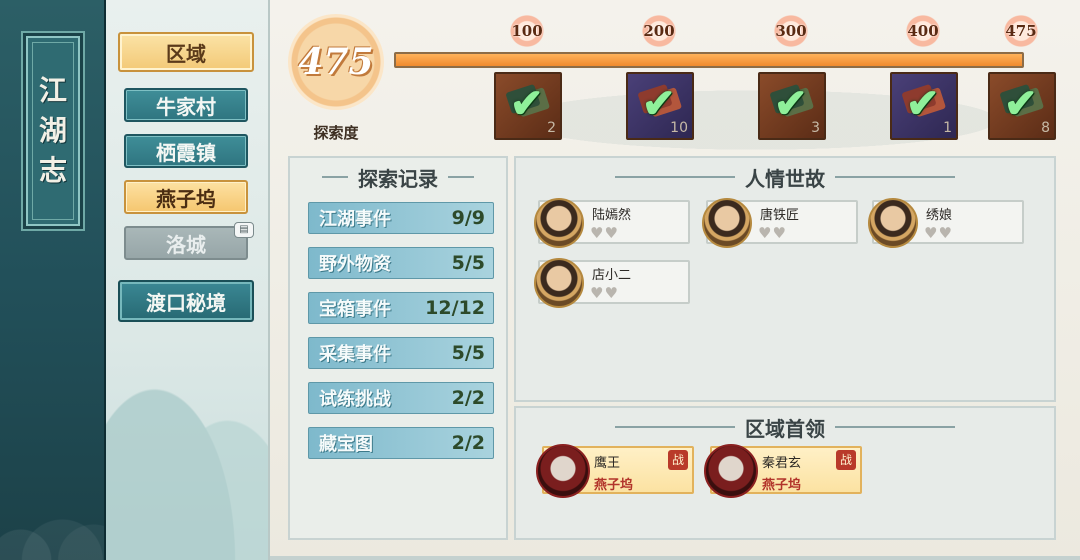 The image size is (1080, 560). Describe the element at coordinates (355, 309) in the screenshot. I see `record-label: 宝箱事件` at that location.